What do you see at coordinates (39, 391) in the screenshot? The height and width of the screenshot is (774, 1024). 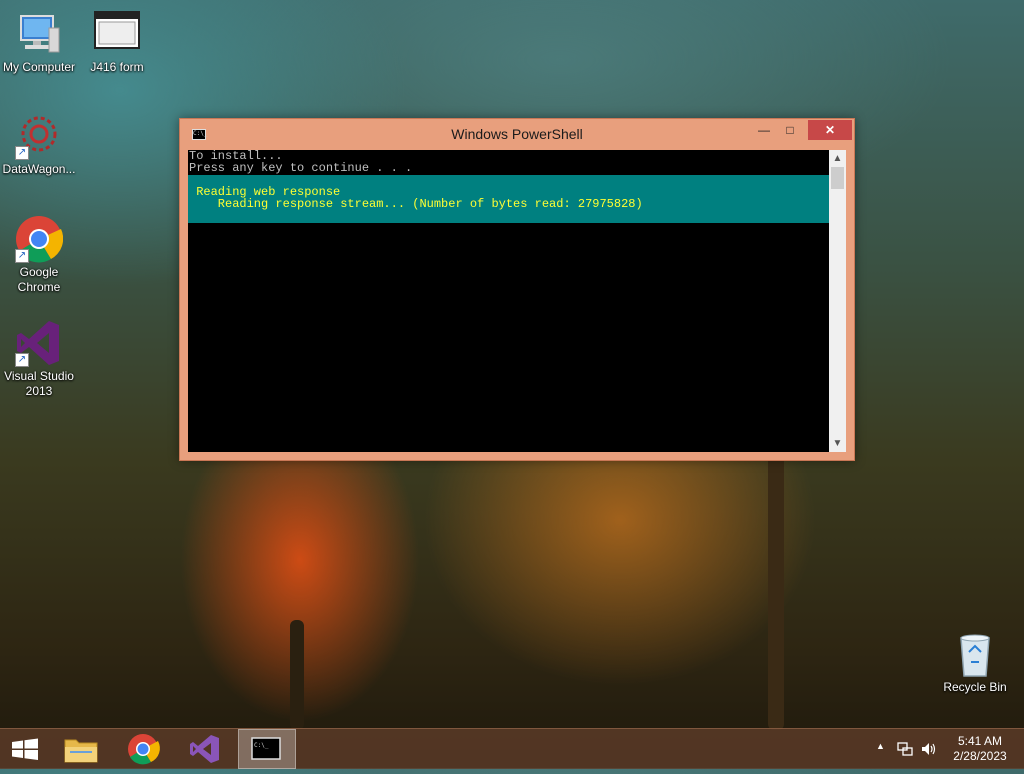 I see `desktop-icon-label-line2: 2013` at bounding box center [39, 391].